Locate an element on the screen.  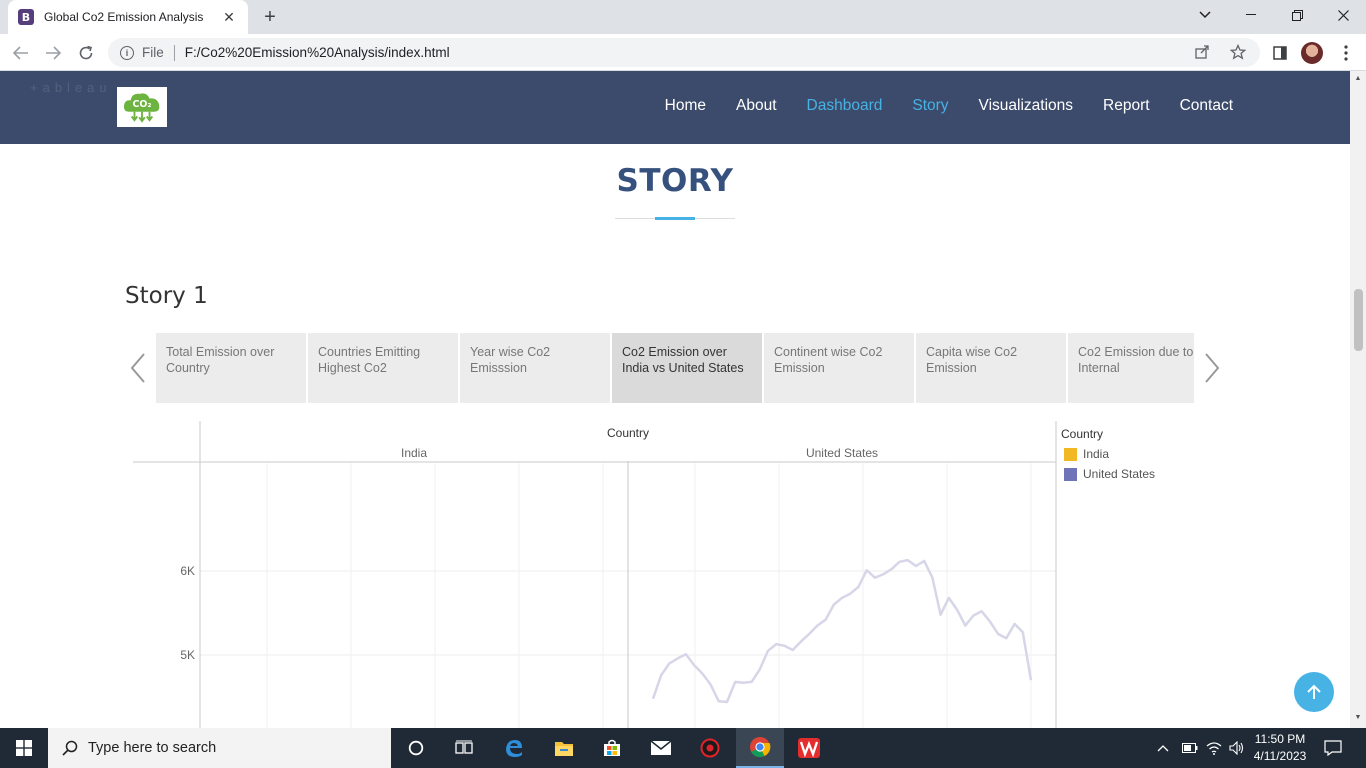
scroll-up-arrow-icon: ▲ is located at coordinates (1358, 78).